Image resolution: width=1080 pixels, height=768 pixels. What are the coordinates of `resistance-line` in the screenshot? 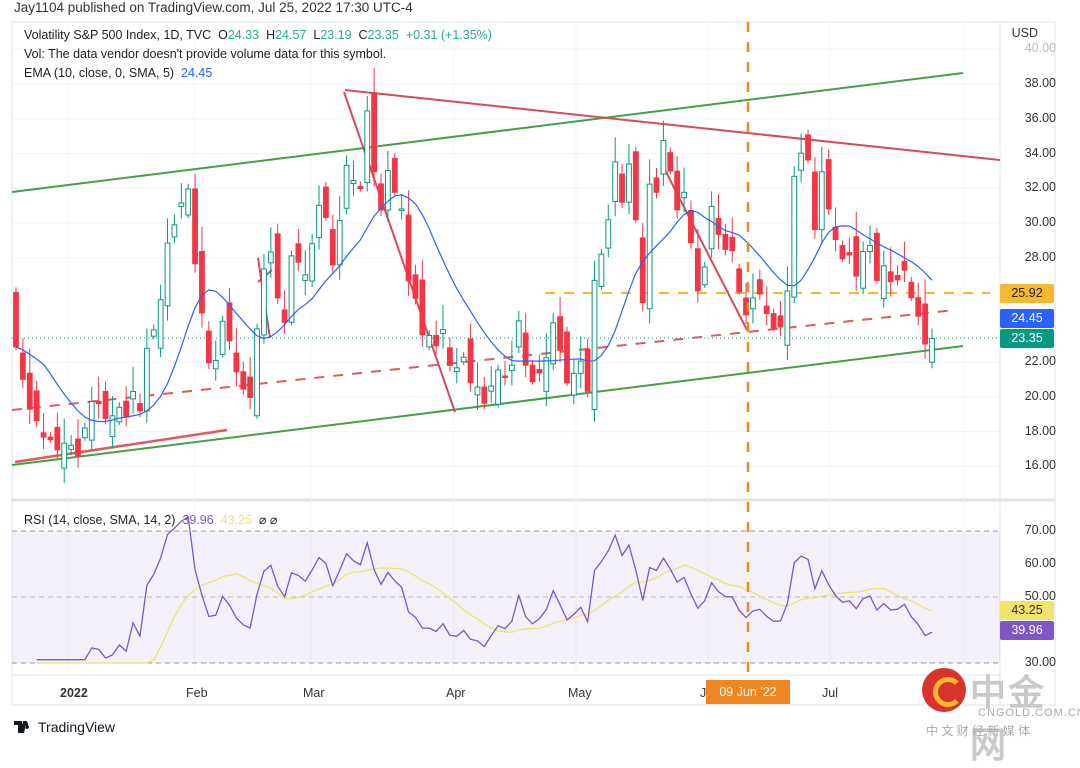 It's located at (672, 125).